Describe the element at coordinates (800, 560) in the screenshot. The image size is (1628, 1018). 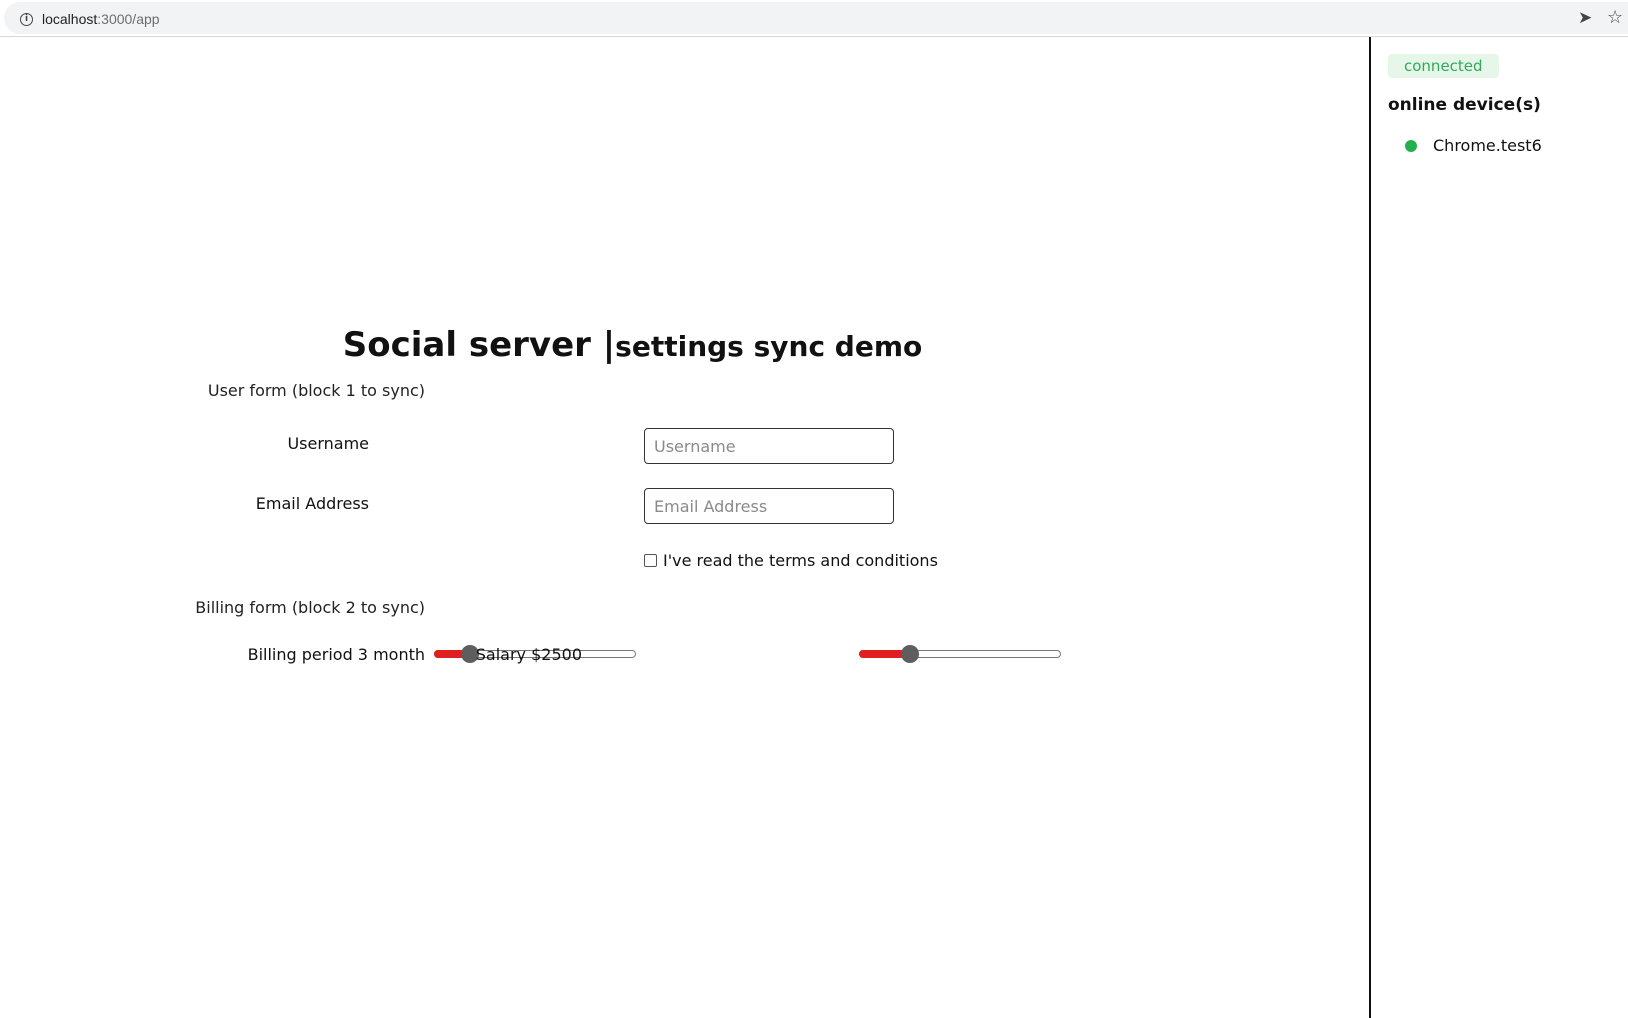
I see `terms-label: I've read the terms and conditions` at that location.